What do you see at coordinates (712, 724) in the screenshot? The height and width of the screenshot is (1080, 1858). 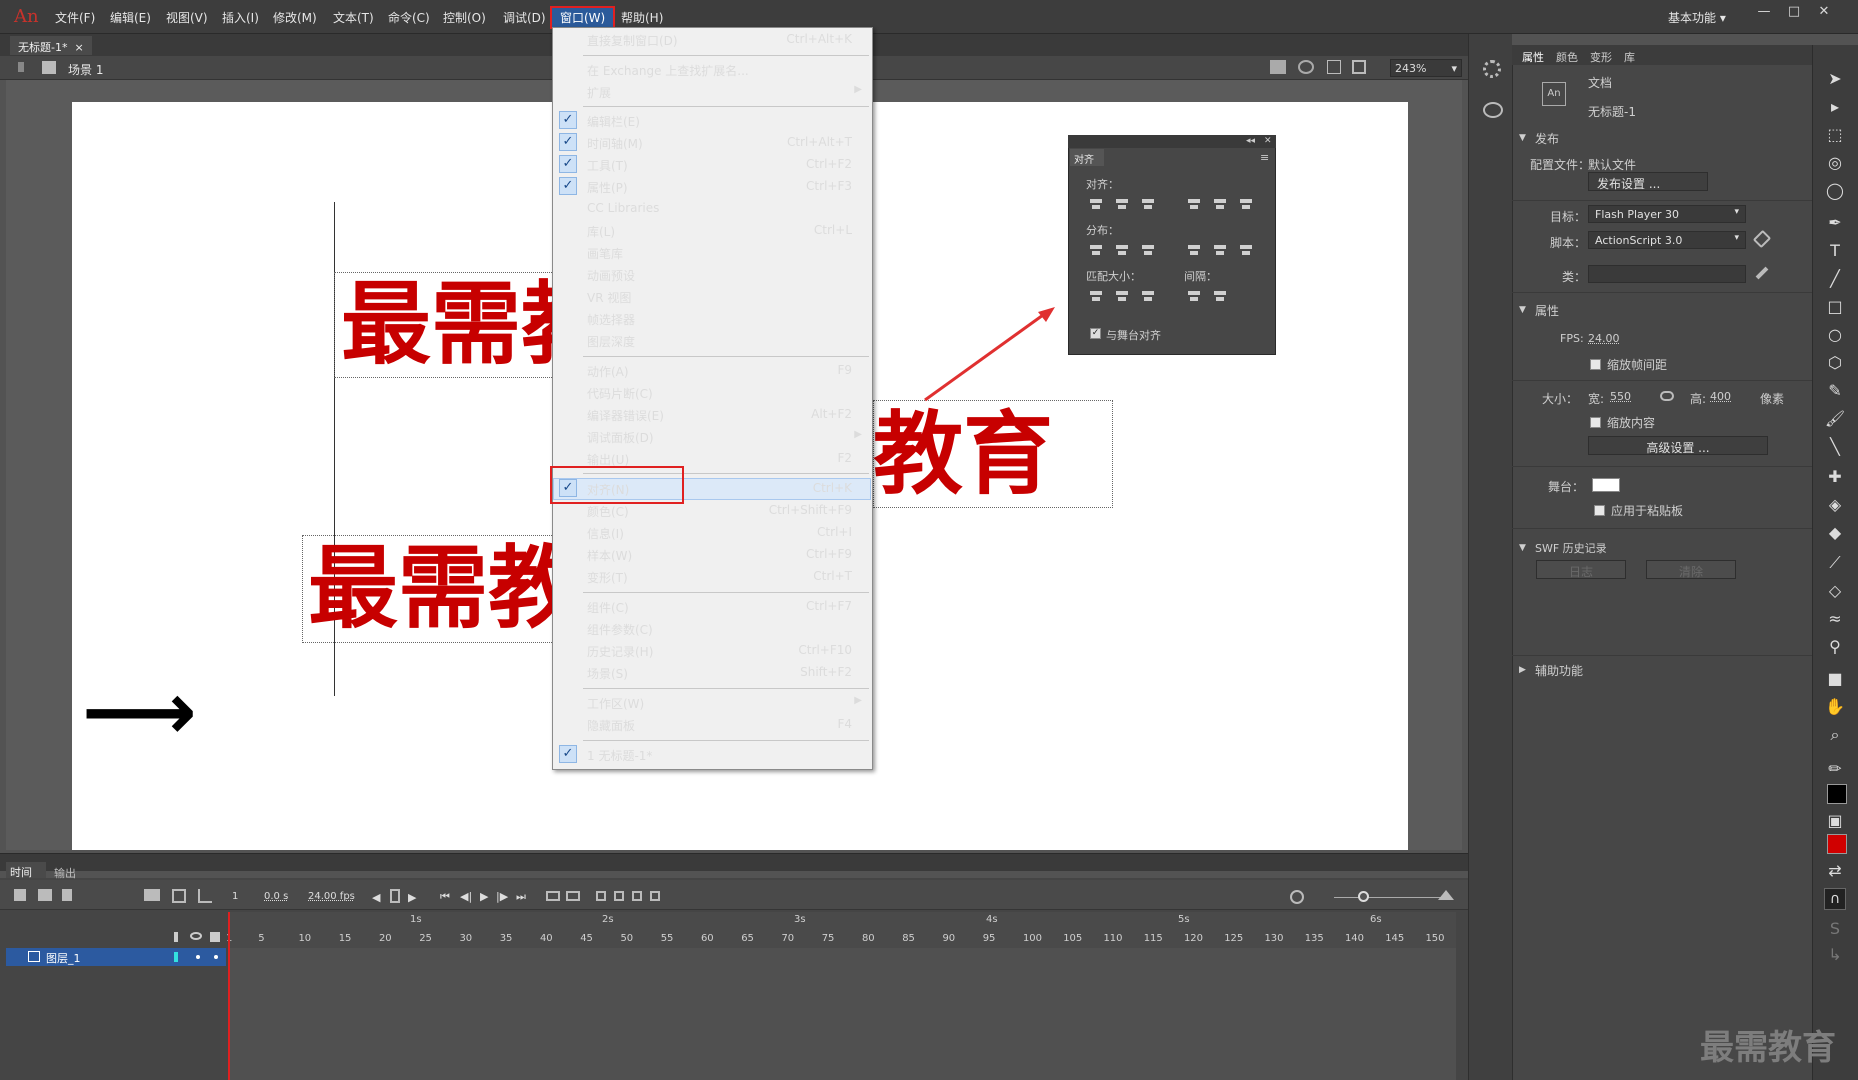 I see `menu-item-hide-panels: 隐藏面板 F4` at bounding box center [712, 724].